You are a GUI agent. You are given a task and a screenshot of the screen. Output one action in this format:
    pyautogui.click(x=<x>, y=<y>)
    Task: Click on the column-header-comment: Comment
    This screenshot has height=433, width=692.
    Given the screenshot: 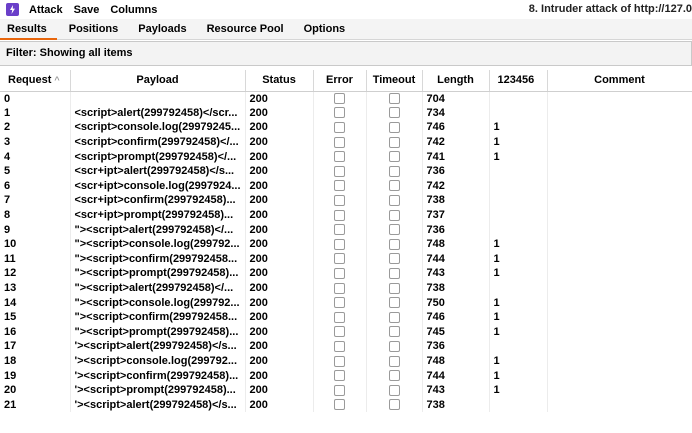 What is the action you would take?
    pyautogui.click(x=619, y=81)
    